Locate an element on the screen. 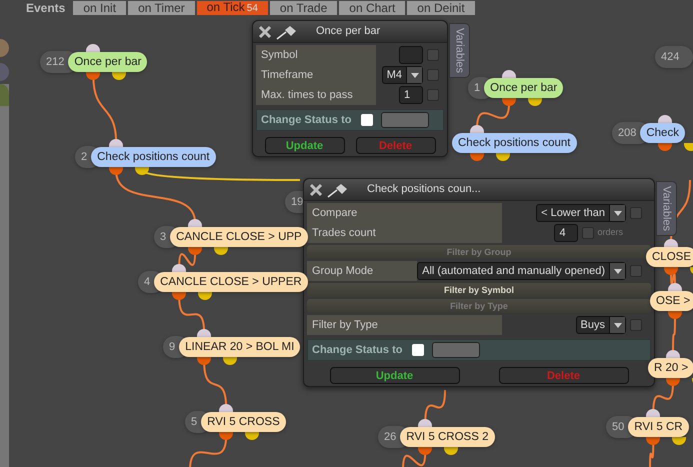 This screenshot has width=693, height=467. node-label: RVI 5 CROSS is located at coordinates (243, 422).